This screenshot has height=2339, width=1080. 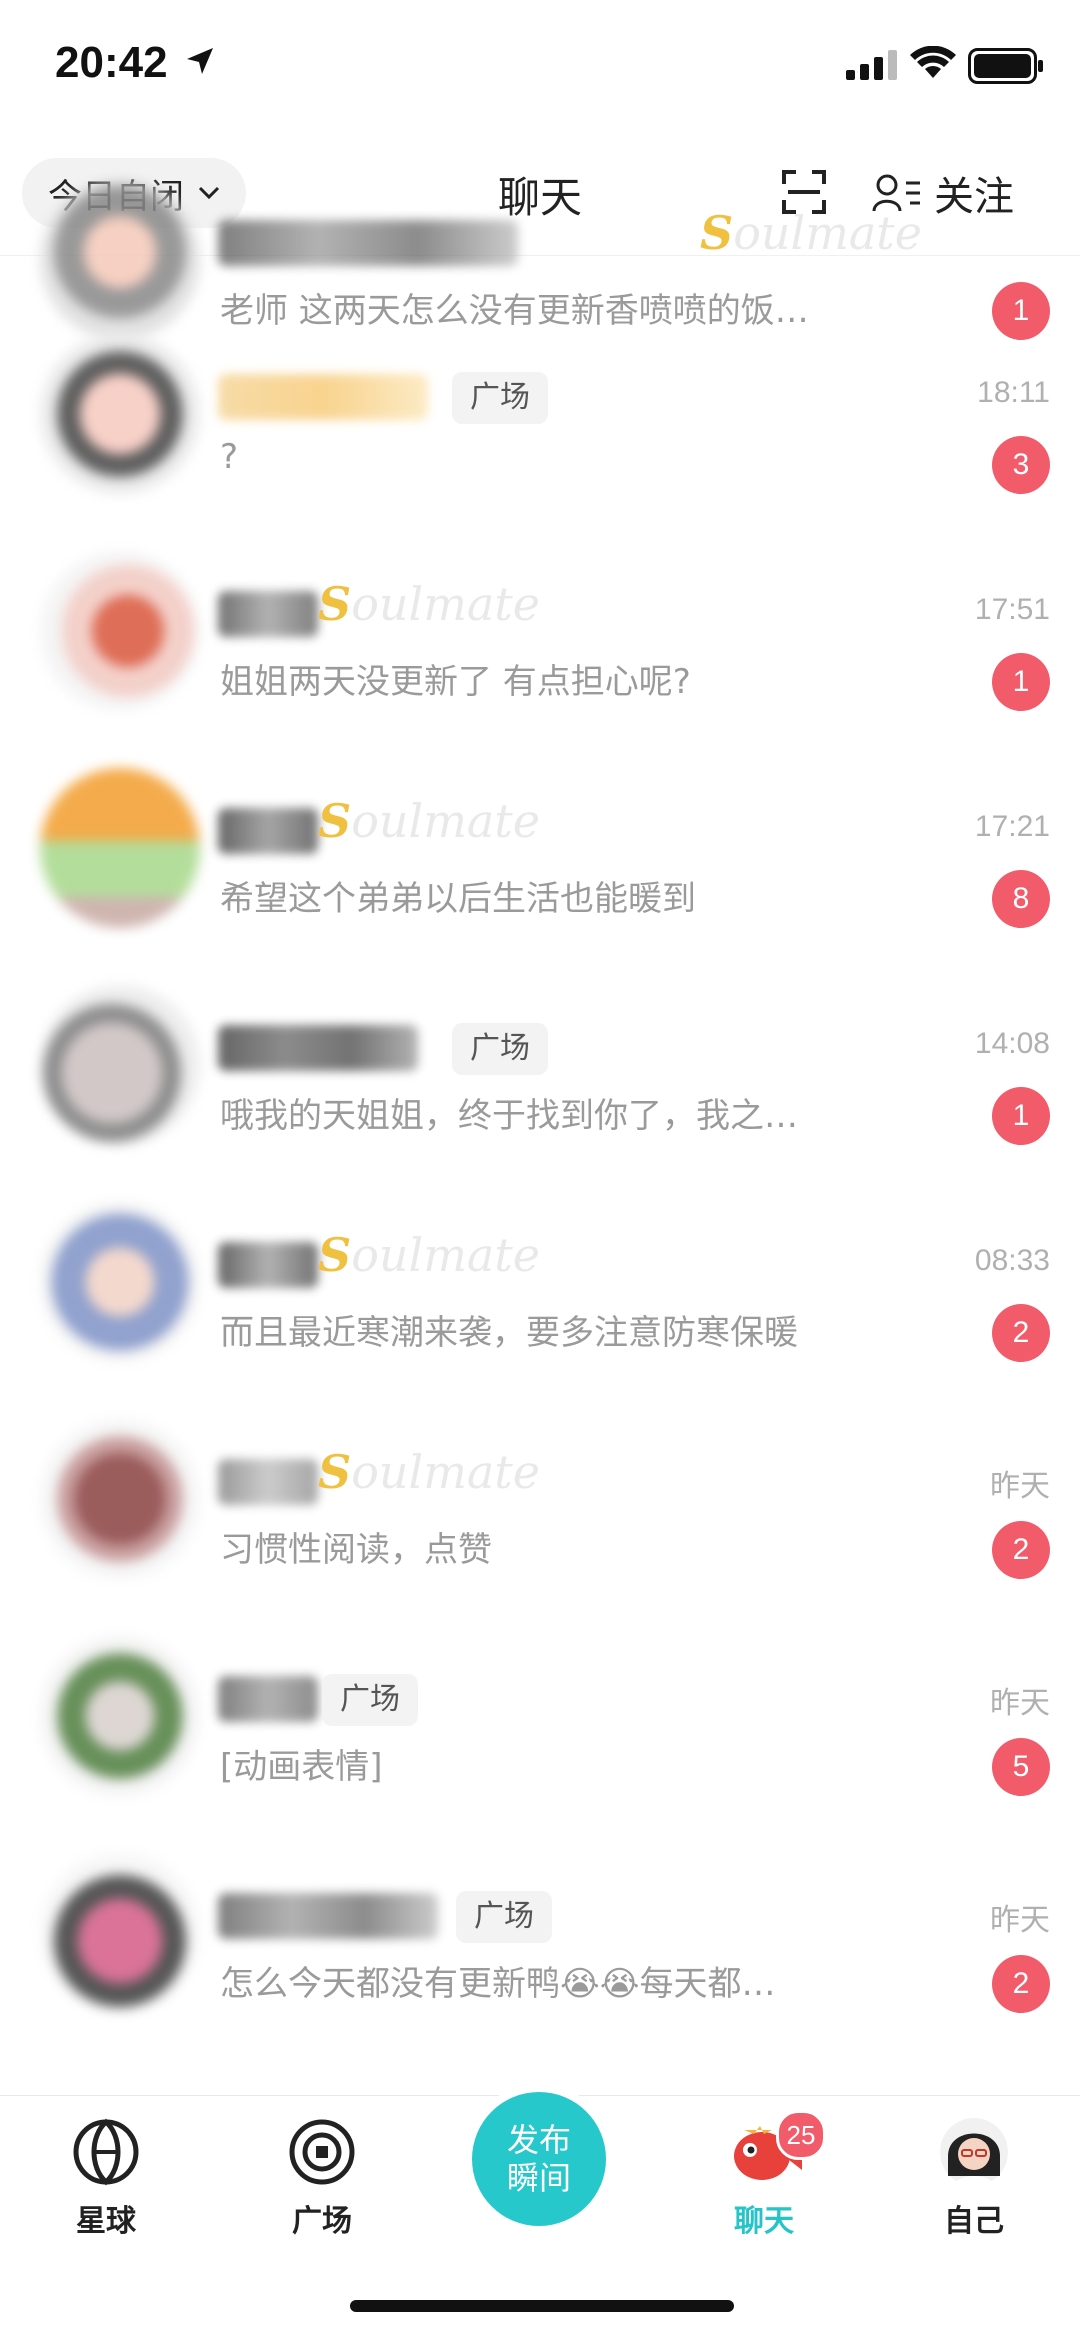 I want to click on battery-icon, so click(x=1005, y=66).